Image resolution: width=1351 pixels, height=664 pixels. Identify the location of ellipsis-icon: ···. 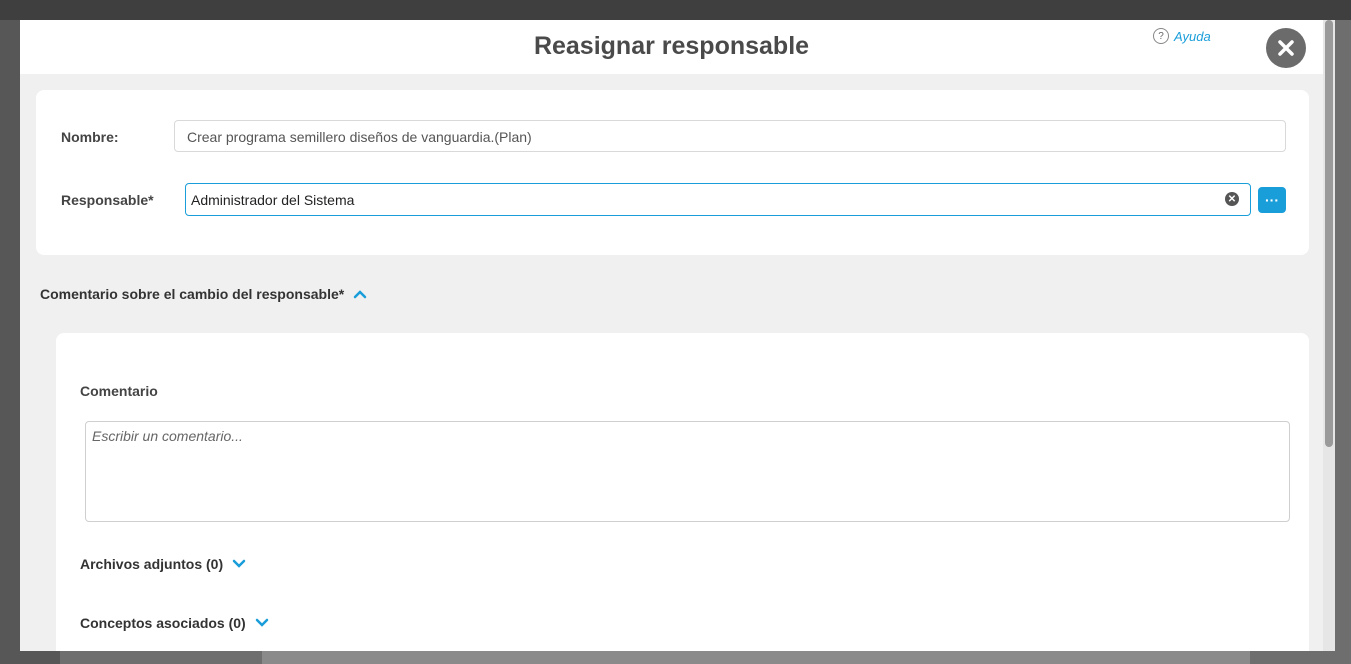
(1272, 200).